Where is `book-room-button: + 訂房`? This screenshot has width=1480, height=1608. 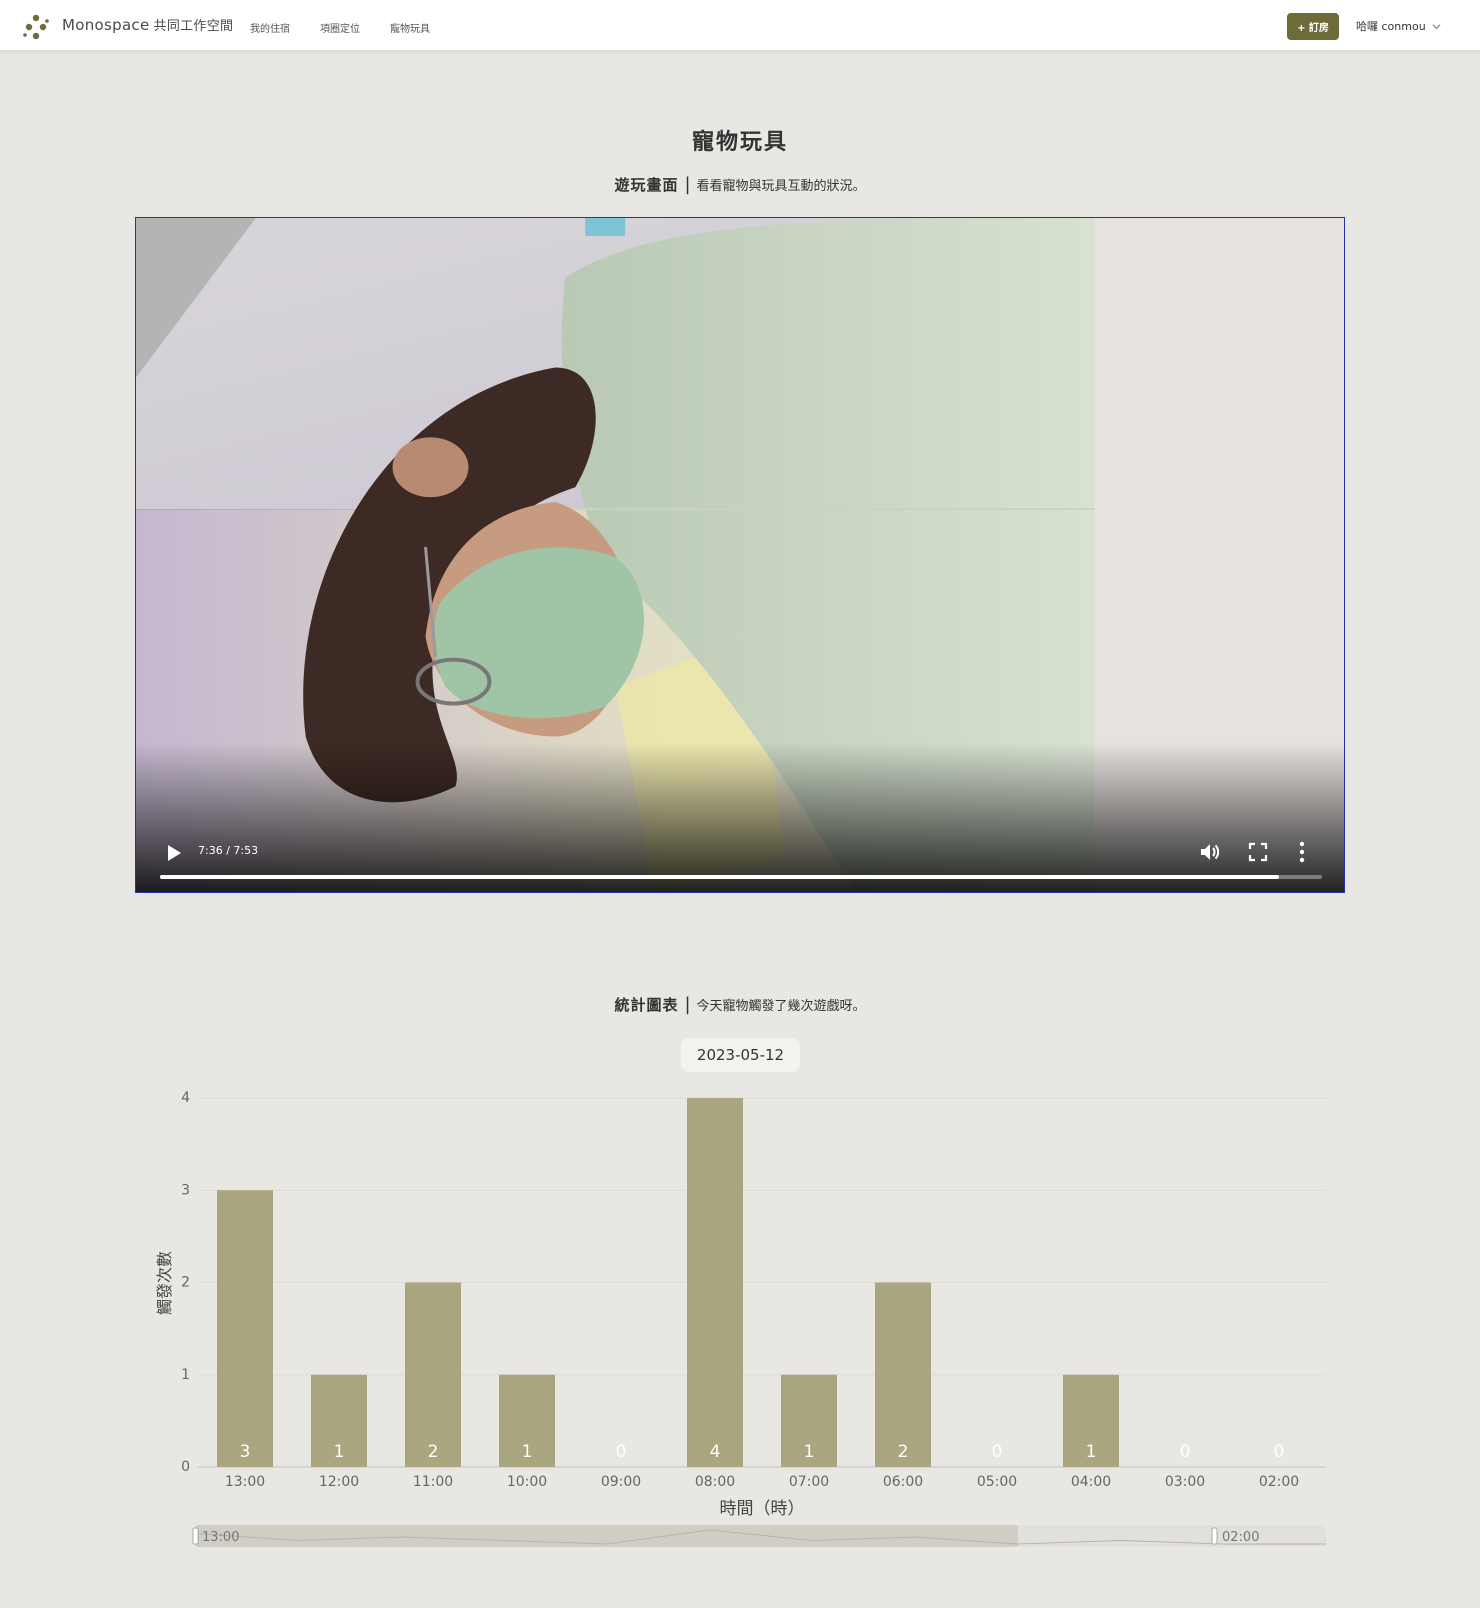
book-room-button: + 訂房 is located at coordinates (1313, 26).